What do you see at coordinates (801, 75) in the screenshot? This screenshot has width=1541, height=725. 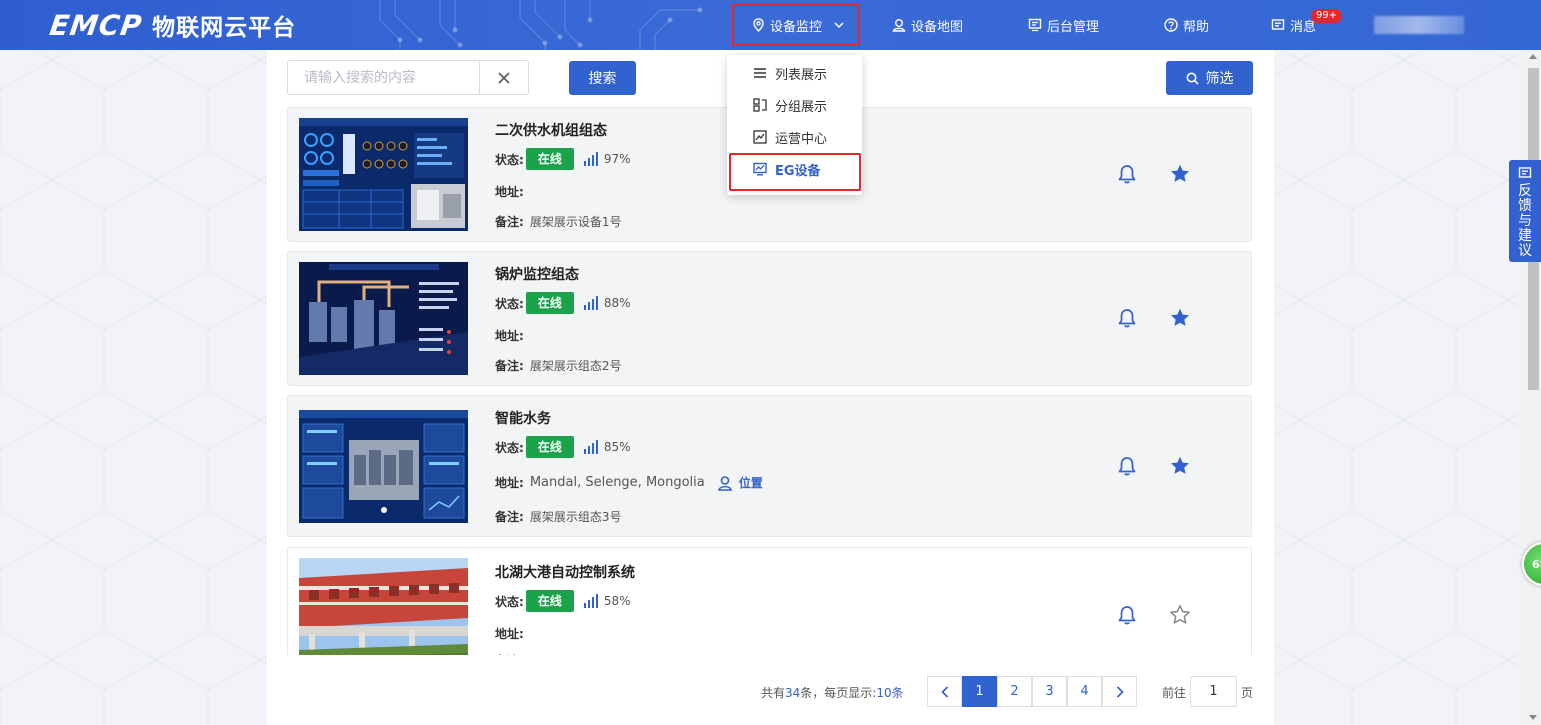 I see `menu-item-label: 列表展示` at bounding box center [801, 75].